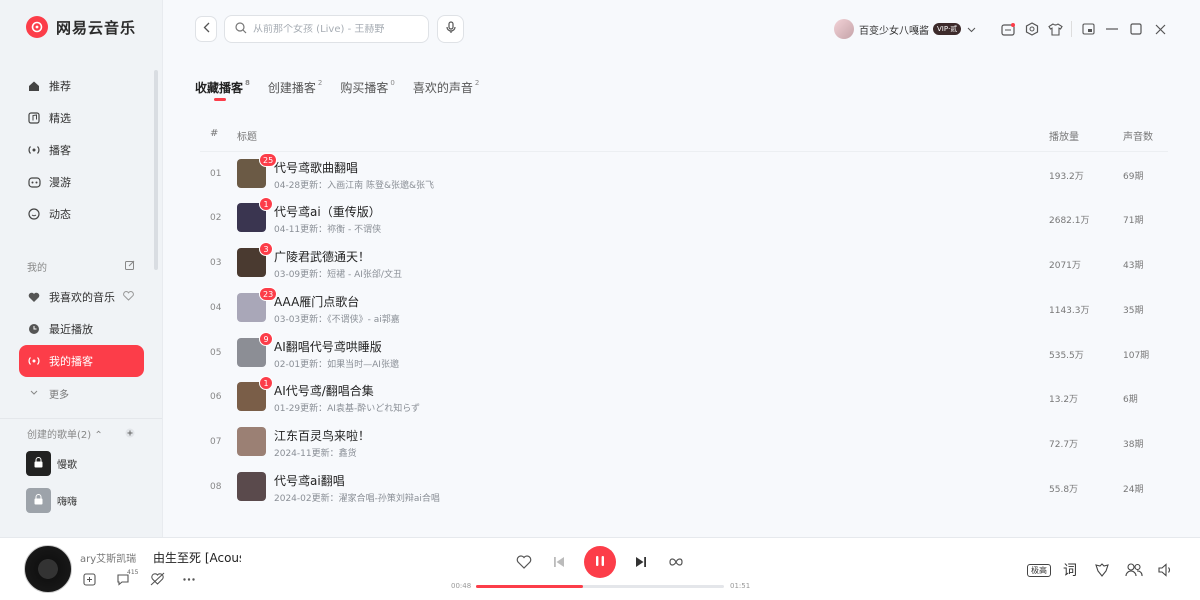 The image size is (1200, 600). I want to click on tab-created-podcasts: 创建播客 2, so click(295, 87).